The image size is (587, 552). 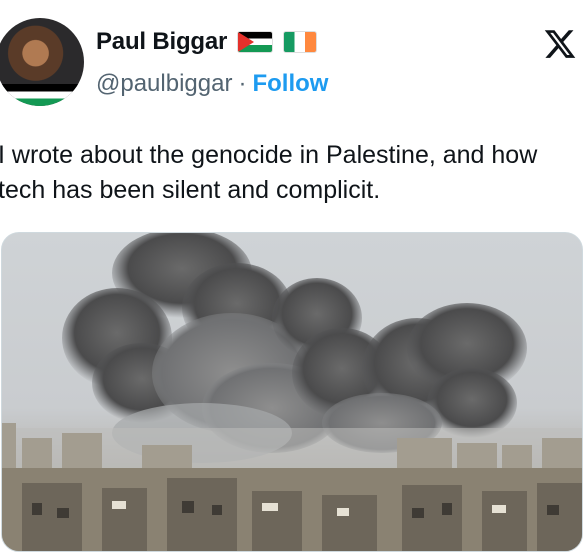 What do you see at coordinates (255, 42) in the screenshot?
I see `palestine-flag-icon` at bounding box center [255, 42].